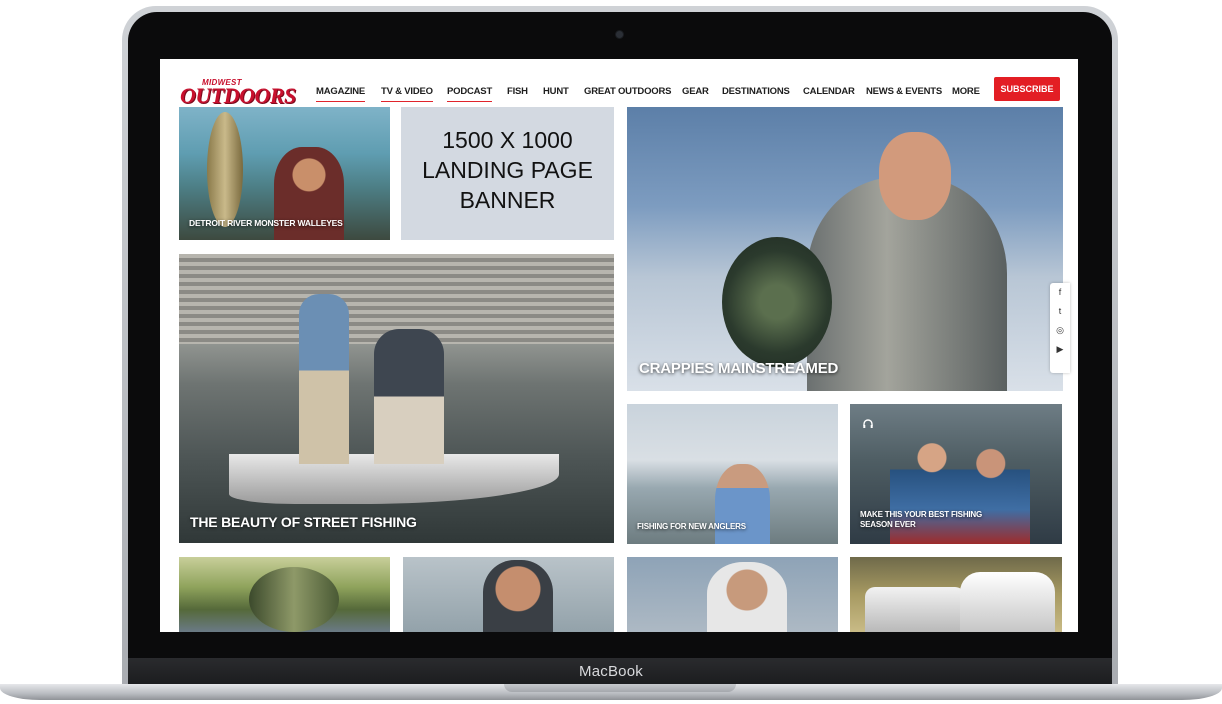 The height and width of the screenshot is (704, 1222). I want to click on crappie-fish-photo, so click(777, 302).